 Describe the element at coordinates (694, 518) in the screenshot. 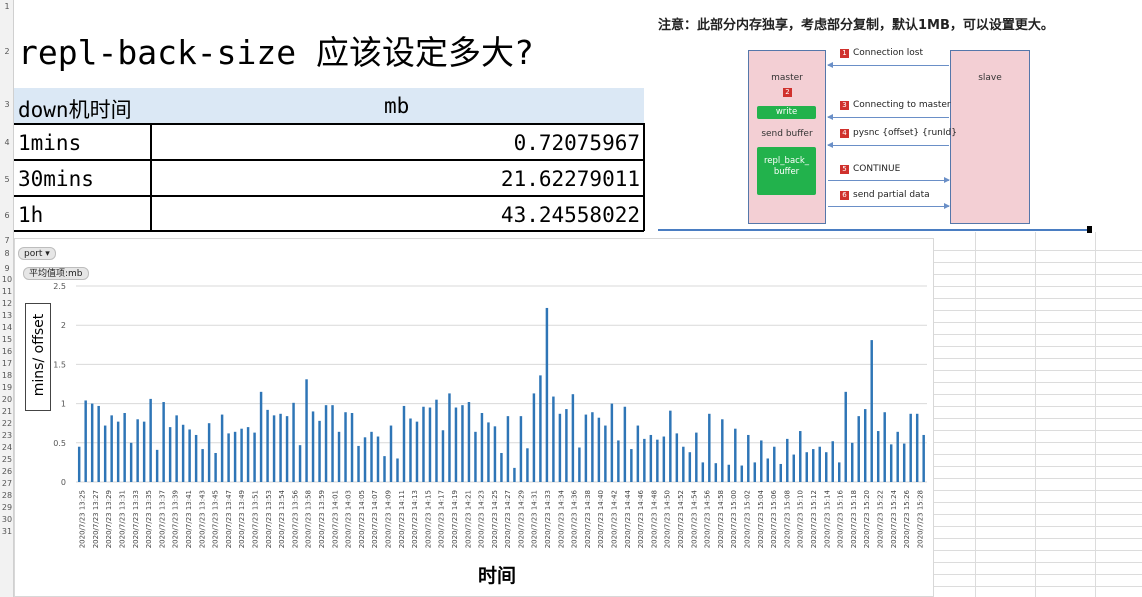

I see `x-tick-label: 2020/7/23 14:54` at that location.